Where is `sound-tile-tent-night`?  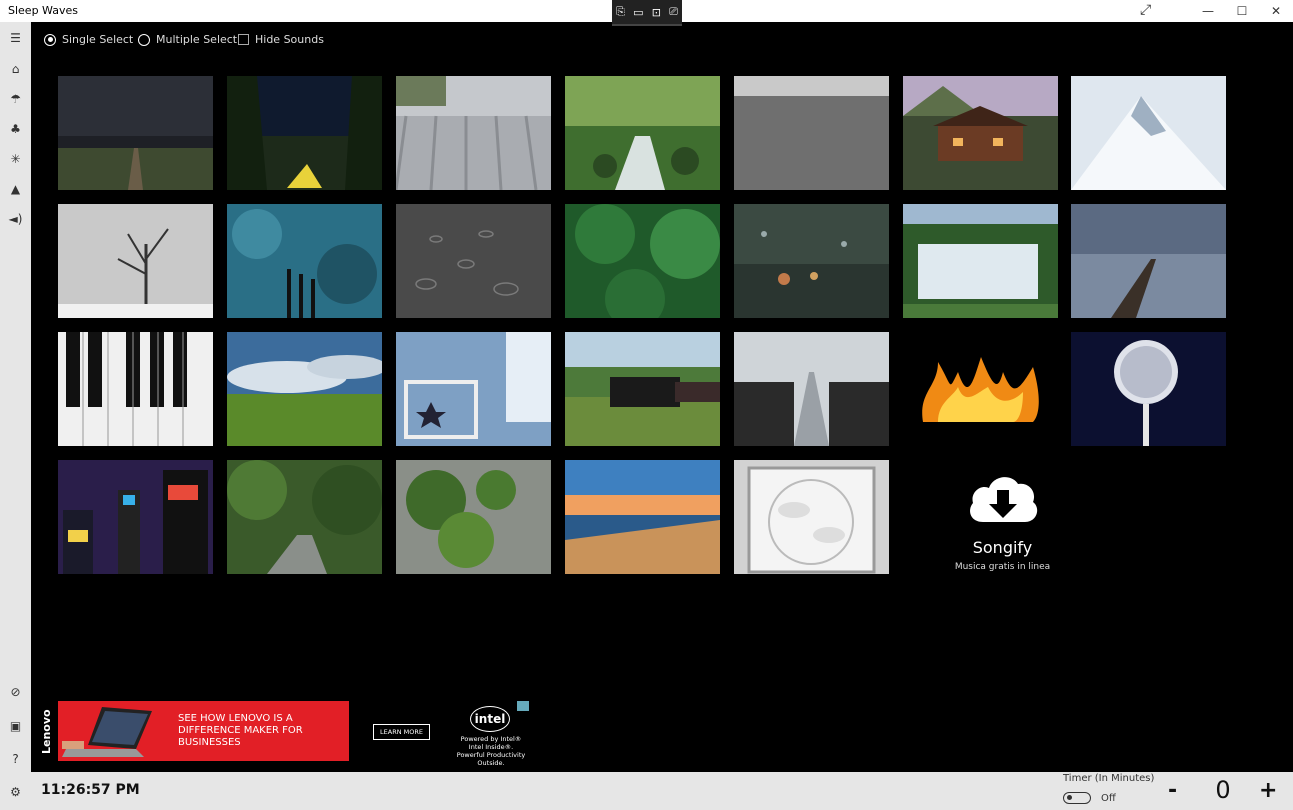 sound-tile-tent-night is located at coordinates (304, 133).